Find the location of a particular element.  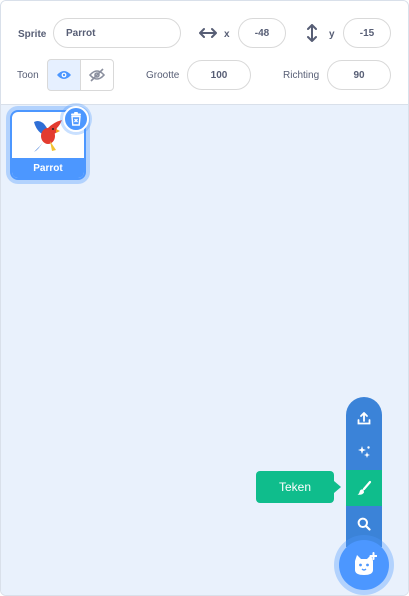

show-sprite-button is located at coordinates (64, 75).